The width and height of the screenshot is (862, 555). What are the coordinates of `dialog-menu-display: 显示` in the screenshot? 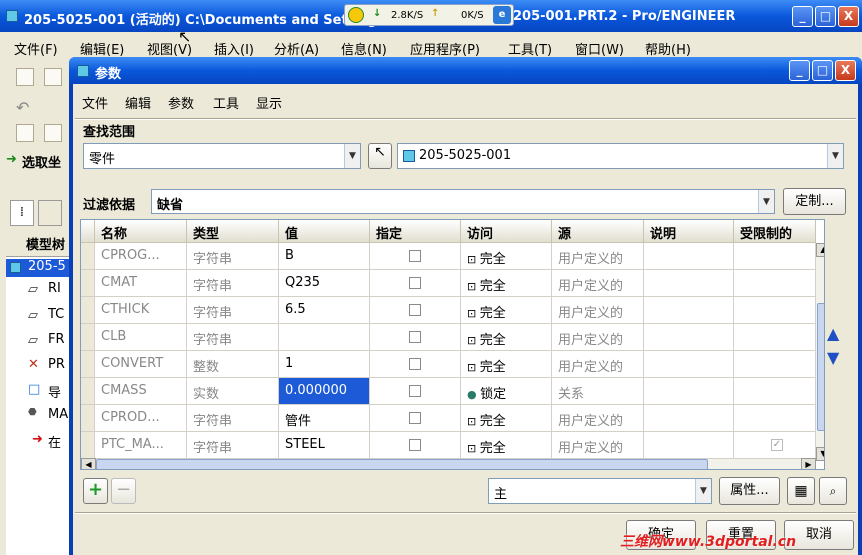 It's located at (269, 102).